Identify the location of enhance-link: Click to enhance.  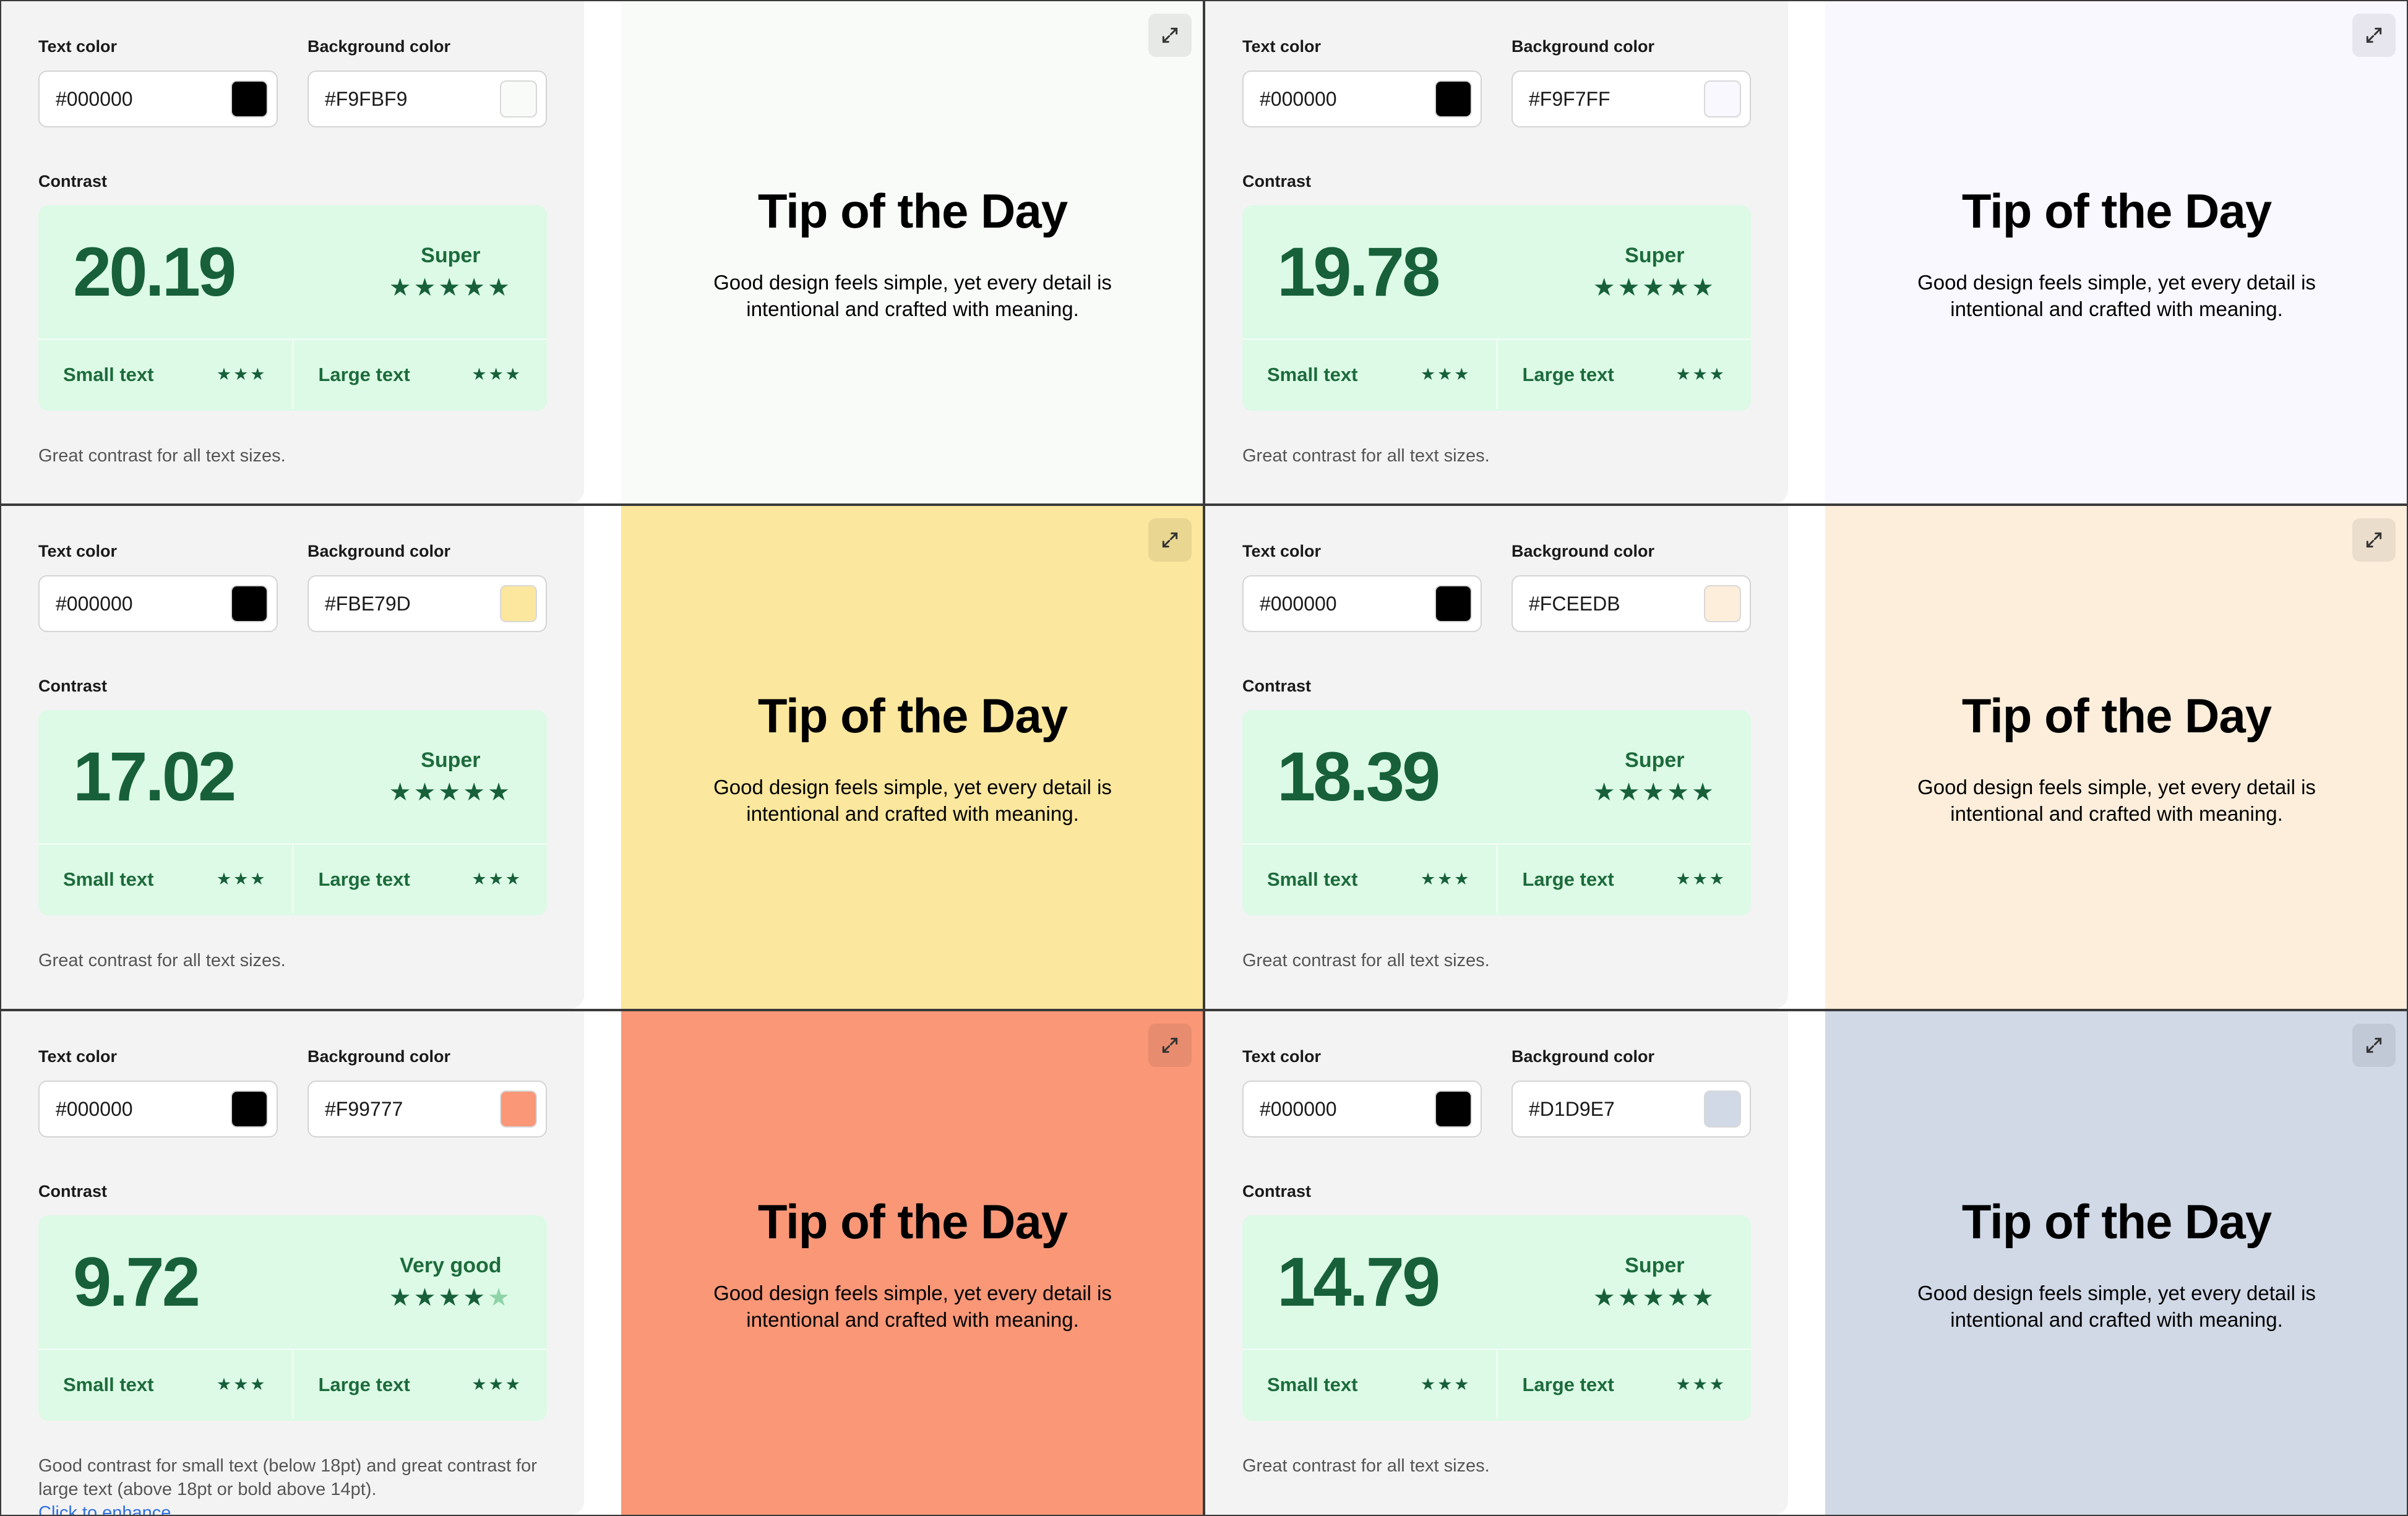
(292, 1508).